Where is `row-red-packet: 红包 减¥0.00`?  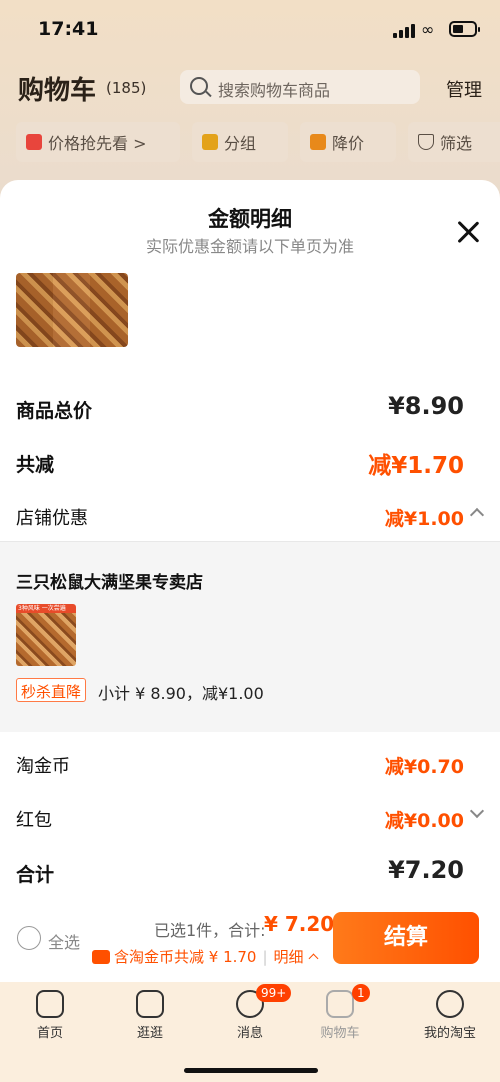
row-red-packet: 红包 减¥0.00 is located at coordinates (250, 820).